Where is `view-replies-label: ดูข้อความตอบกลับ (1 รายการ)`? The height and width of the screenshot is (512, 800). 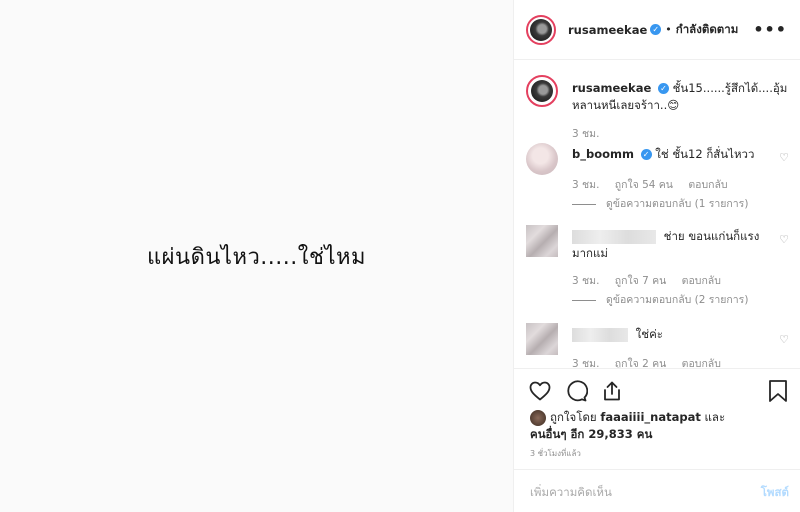 view-replies-label: ดูข้อความตอบกลับ (1 รายการ) is located at coordinates (677, 204).